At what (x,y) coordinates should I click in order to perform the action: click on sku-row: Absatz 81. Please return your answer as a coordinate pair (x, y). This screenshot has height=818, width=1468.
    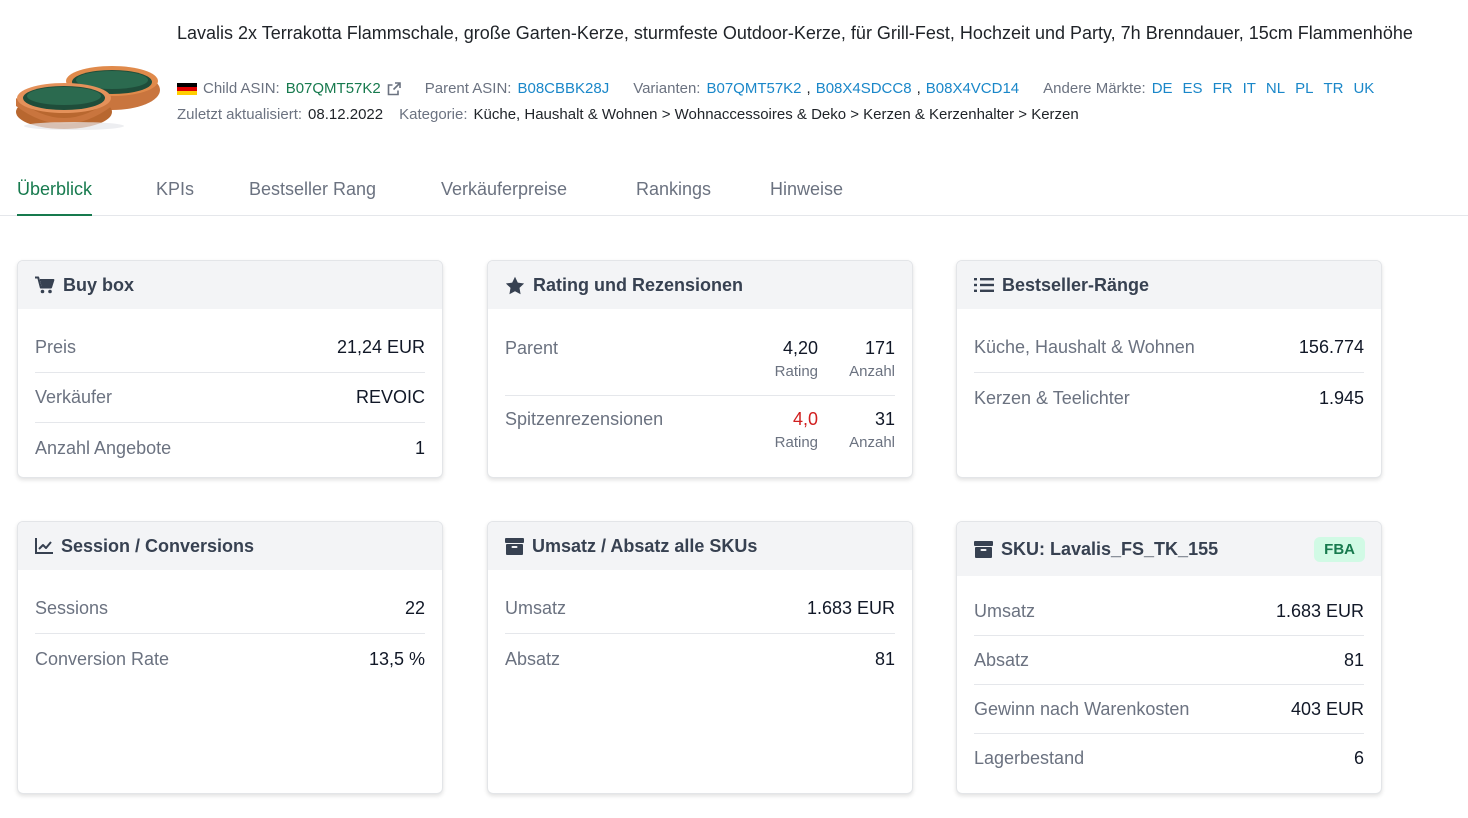
    Looking at the image, I should click on (1169, 660).